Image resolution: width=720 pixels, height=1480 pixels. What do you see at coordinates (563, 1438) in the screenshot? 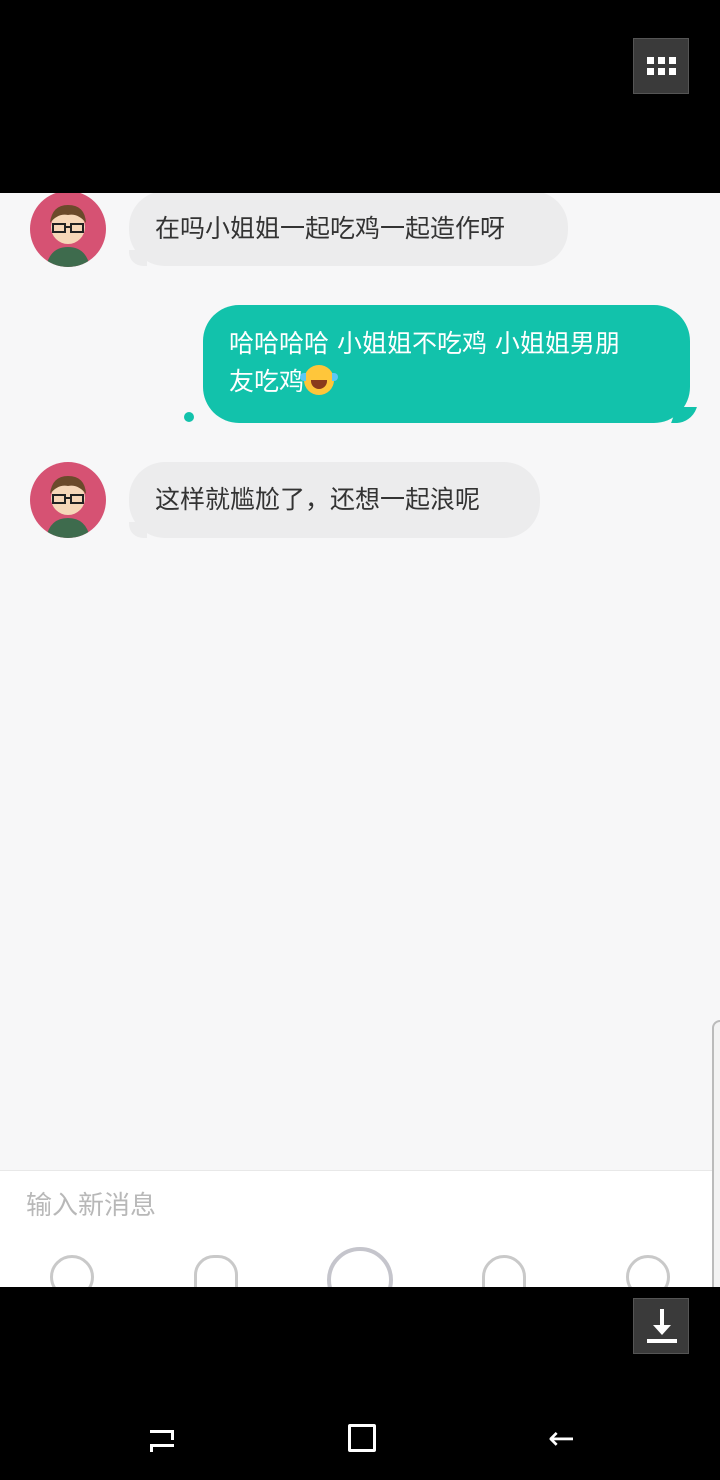
I see `back-icon: ←` at bounding box center [563, 1438].